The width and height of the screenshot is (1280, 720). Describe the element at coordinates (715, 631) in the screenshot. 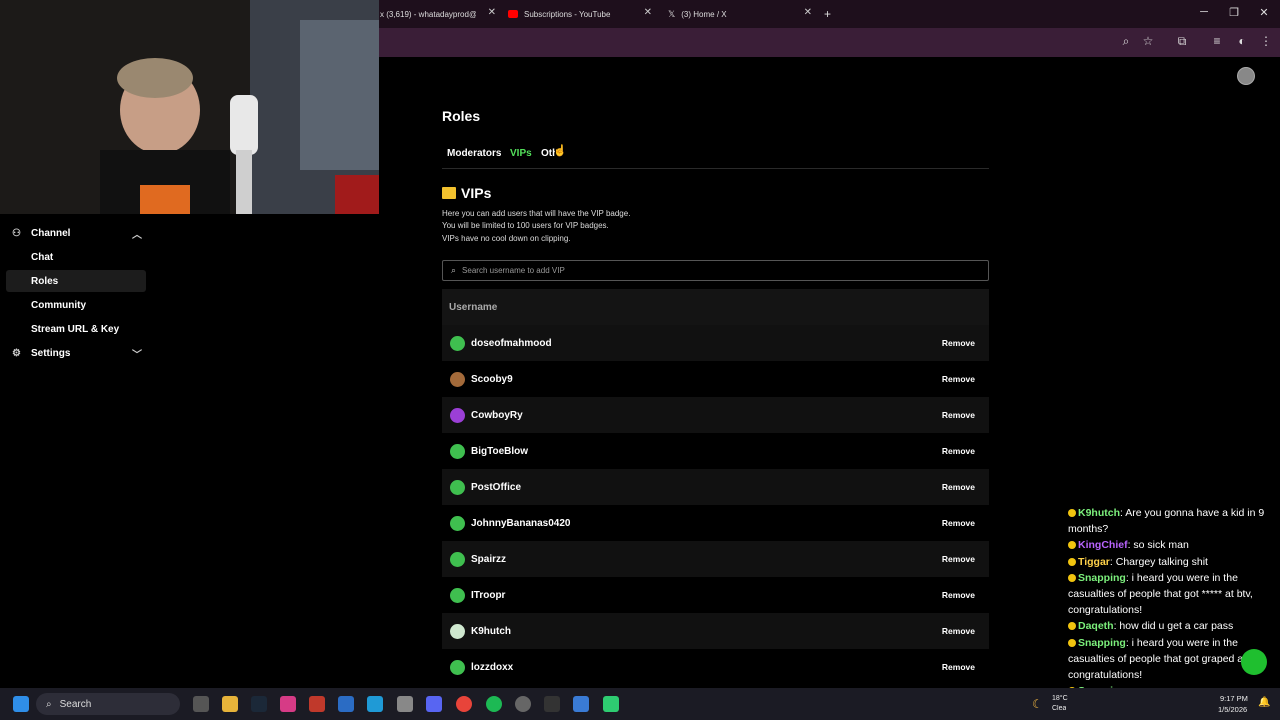

I see `table-row: K9hutch Remove` at that location.